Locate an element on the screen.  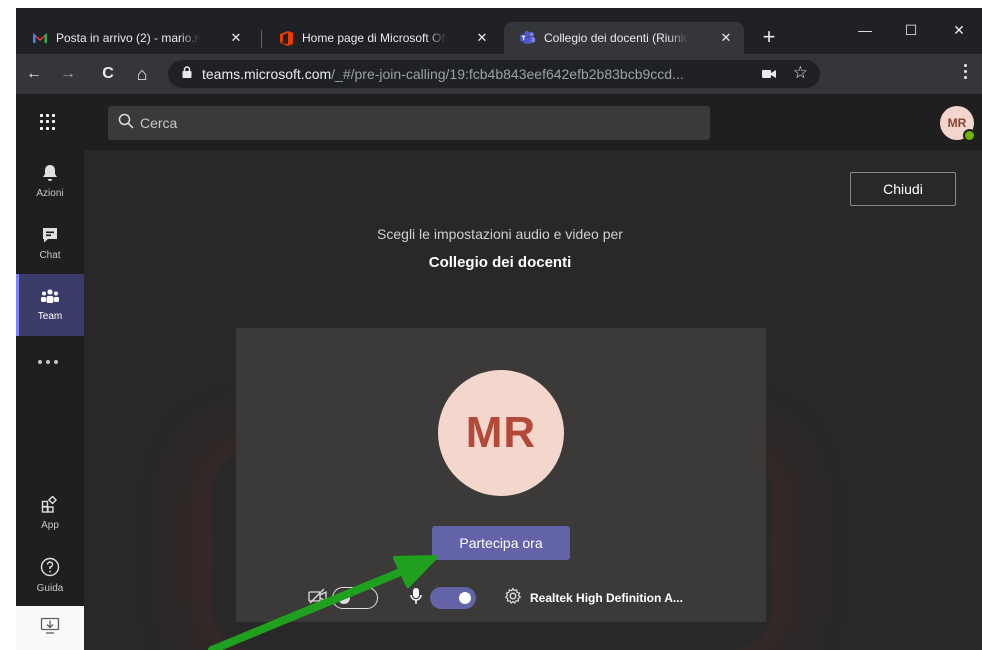
user-initials: MR is located at coordinates (957, 123).